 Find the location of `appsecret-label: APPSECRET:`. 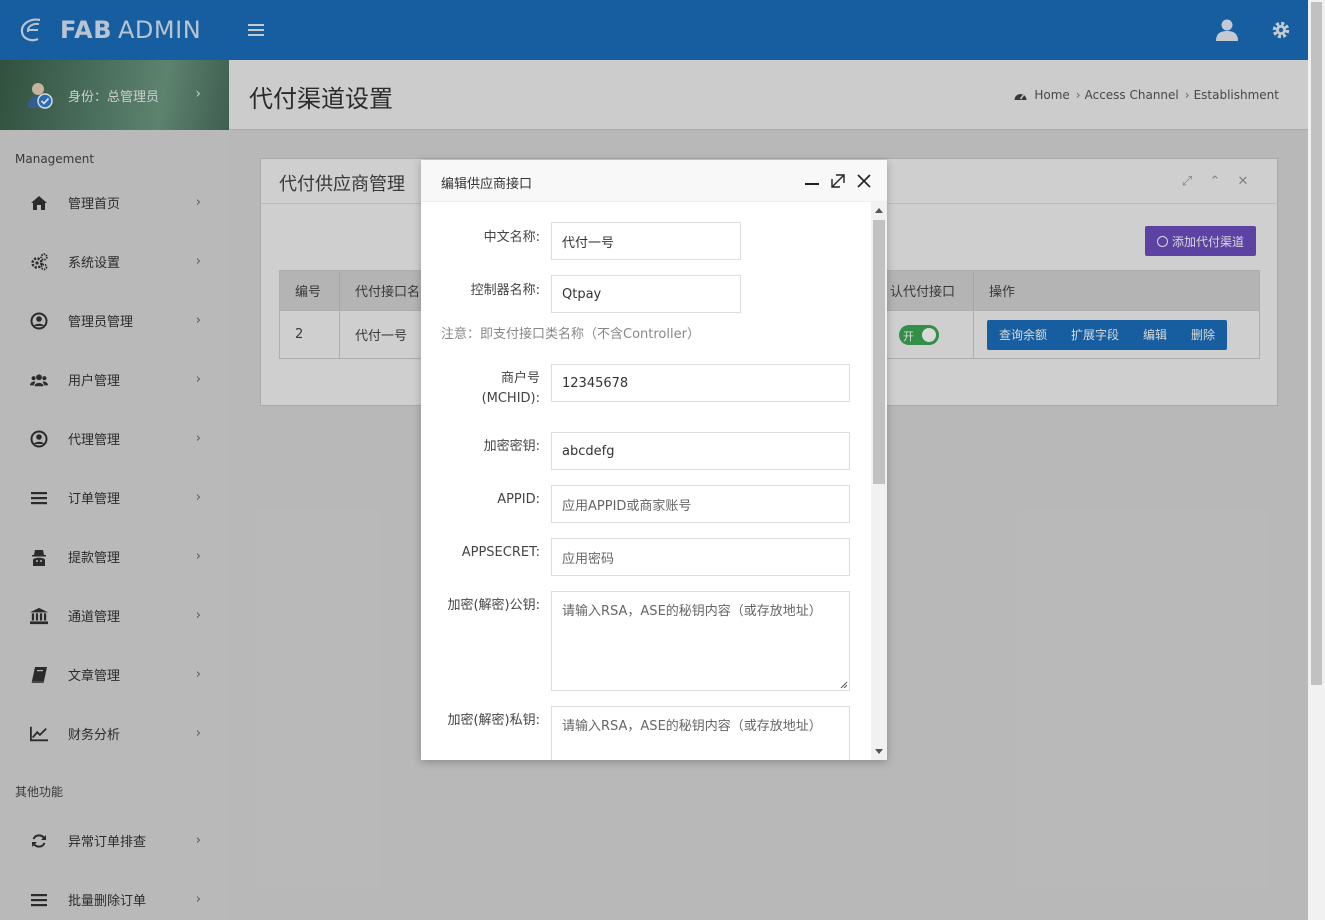

appsecret-label: APPSECRET: is located at coordinates (500, 552).